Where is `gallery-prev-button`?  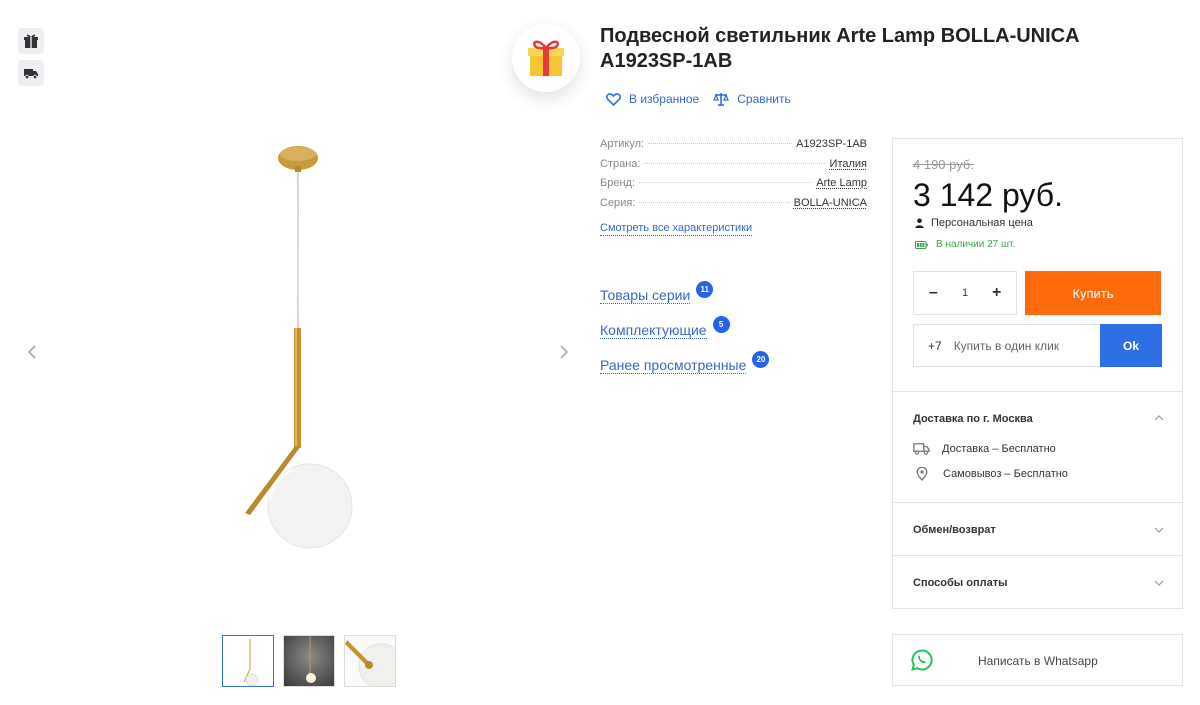
gallery-prev-button is located at coordinates (32, 352).